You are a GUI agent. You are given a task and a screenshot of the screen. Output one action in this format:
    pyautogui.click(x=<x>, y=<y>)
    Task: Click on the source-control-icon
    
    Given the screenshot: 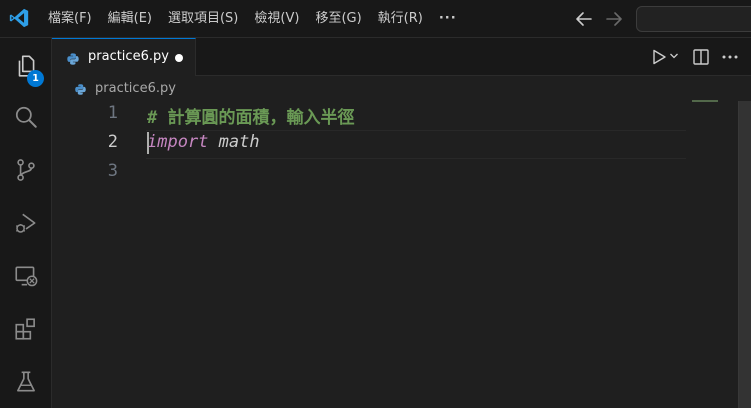 What is the action you would take?
    pyautogui.click(x=26, y=170)
    